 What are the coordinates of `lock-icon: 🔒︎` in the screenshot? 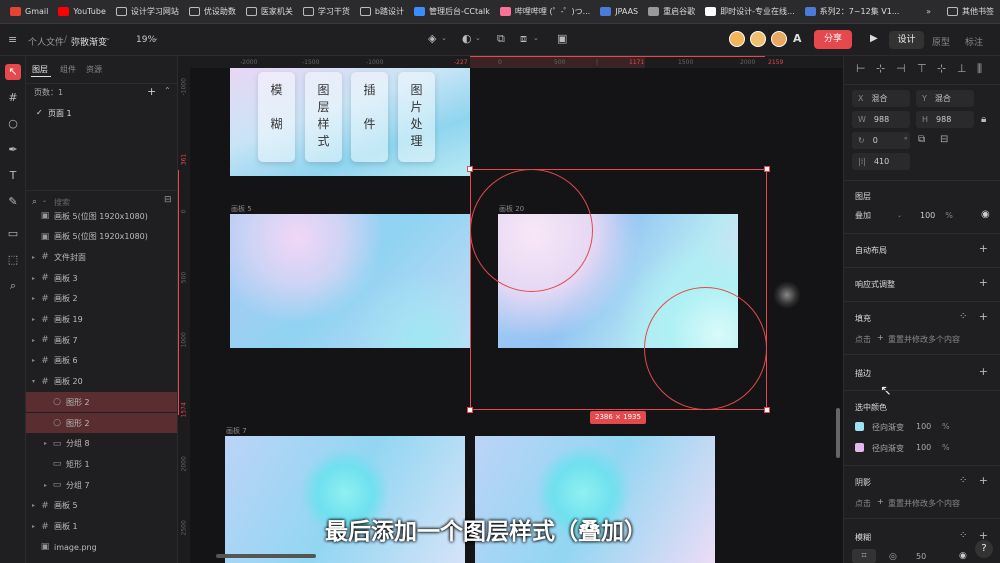 It's located at (983, 119).